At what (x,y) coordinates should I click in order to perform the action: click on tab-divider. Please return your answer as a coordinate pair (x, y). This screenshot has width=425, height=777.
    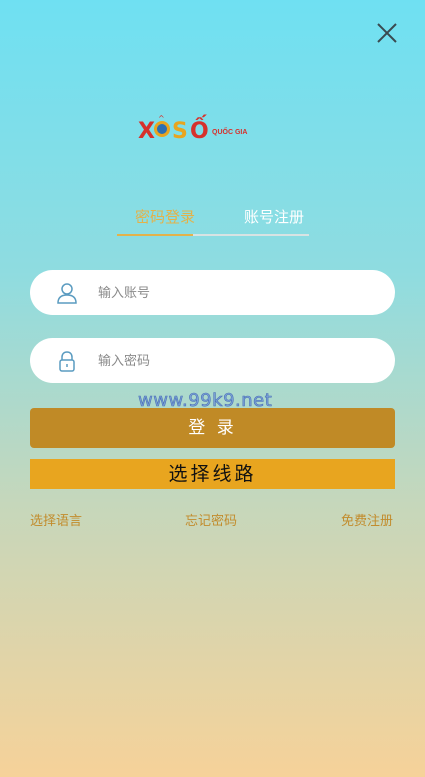
    Looking at the image, I should click on (251, 235).